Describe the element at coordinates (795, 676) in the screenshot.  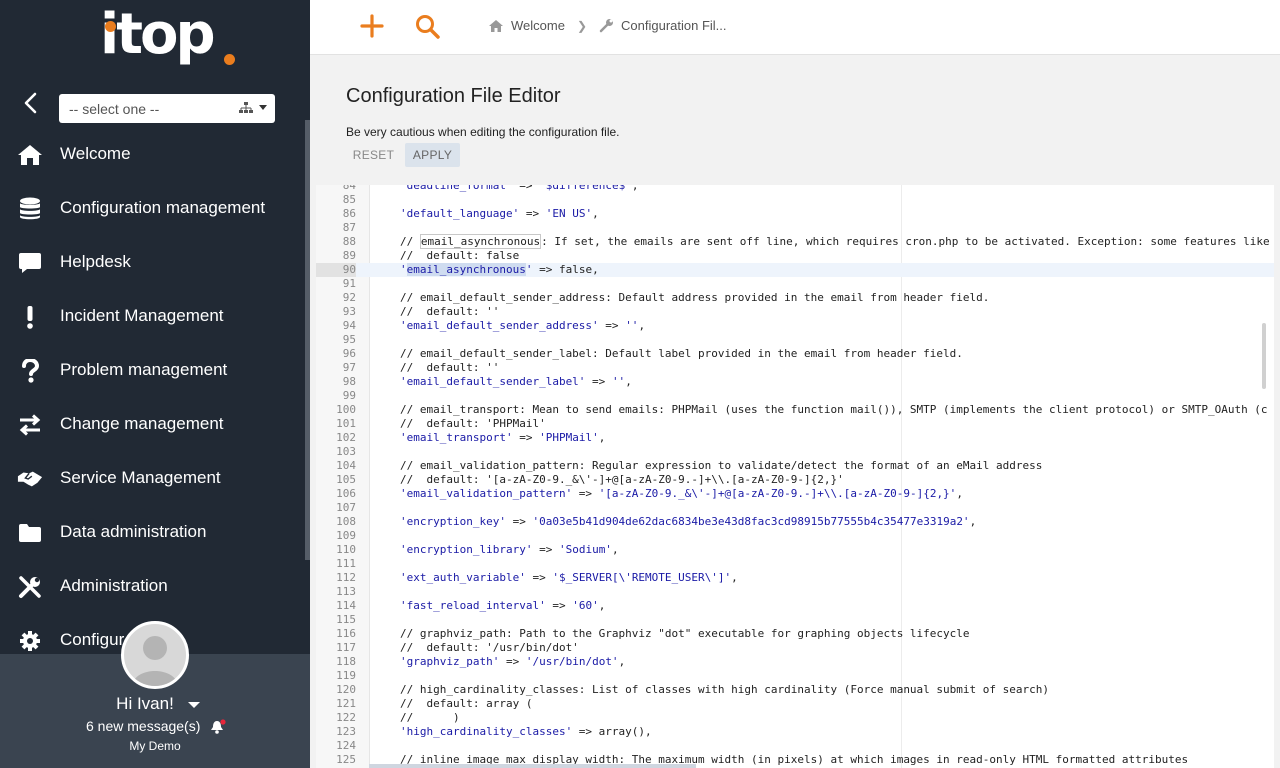
I see `code-line: 119` at that location.